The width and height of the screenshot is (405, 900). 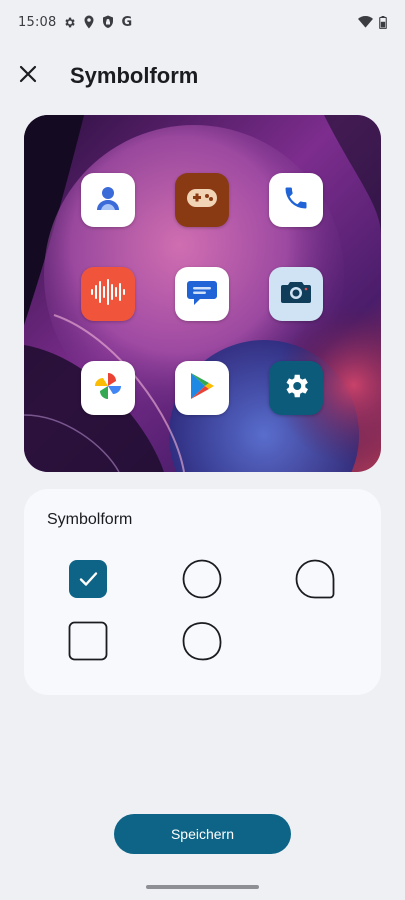 What do you see at coordinates (134, 75) in the screenshot?
I see `page-title: Symbolform` at bounding box center [134, 75].